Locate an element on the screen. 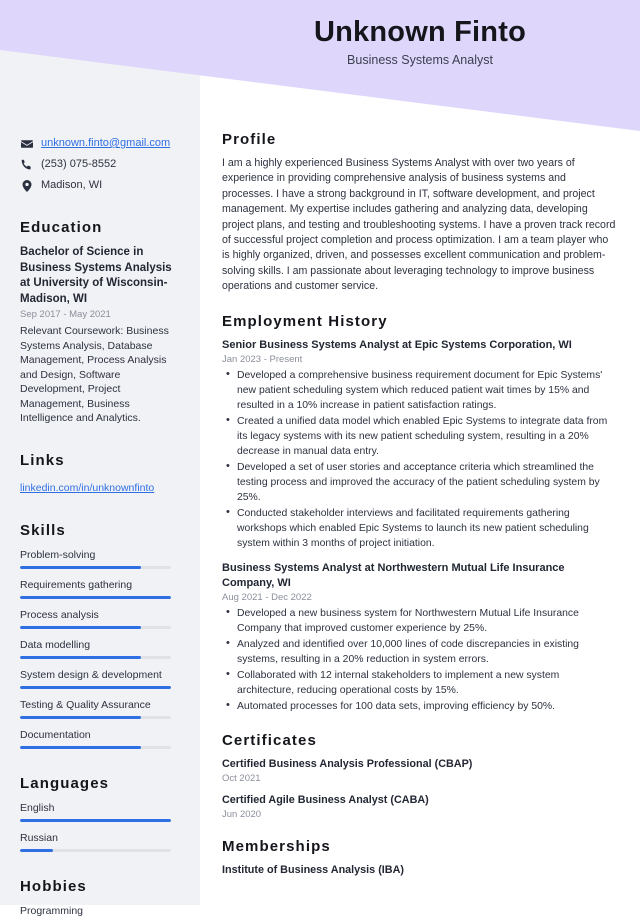  skill-item: Process analysis is located at coordinates (100, 618).